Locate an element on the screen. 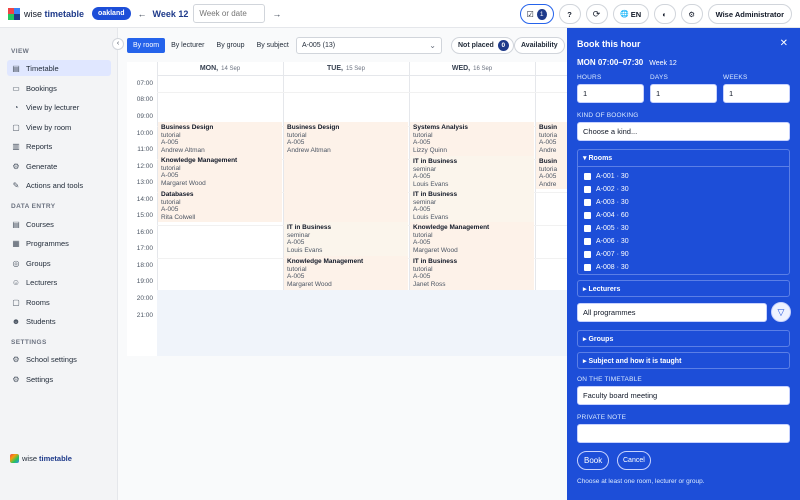 Image resolution: width=800 pixels, height=500 pixels. not-placed-button: Not placed 0 is located at coordinates (482, 45).